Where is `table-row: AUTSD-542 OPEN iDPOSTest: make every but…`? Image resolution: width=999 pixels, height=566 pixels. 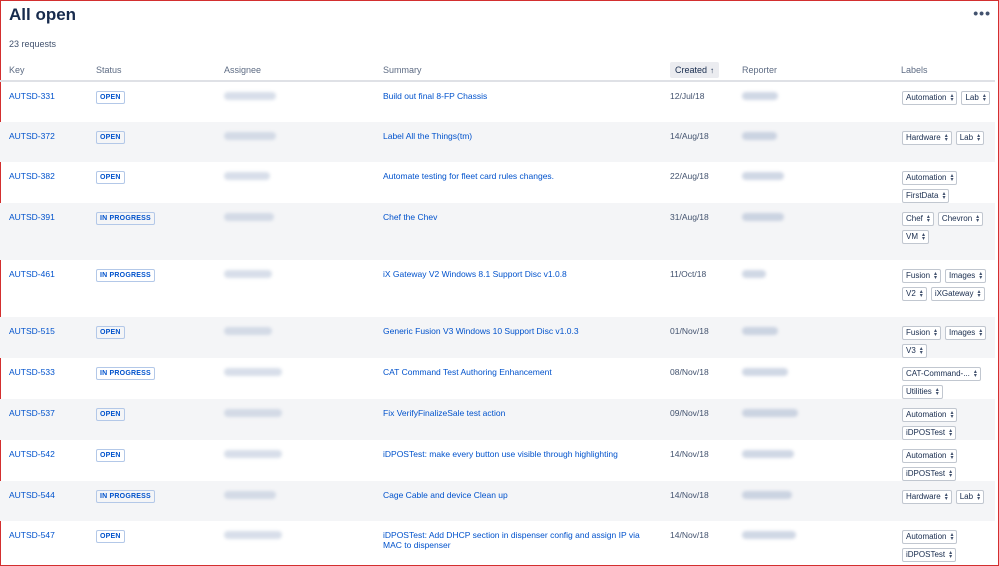
table-row: AUTSD-542 OPEN iDPOSTest: make every but… is located at coordinates (497, 460).